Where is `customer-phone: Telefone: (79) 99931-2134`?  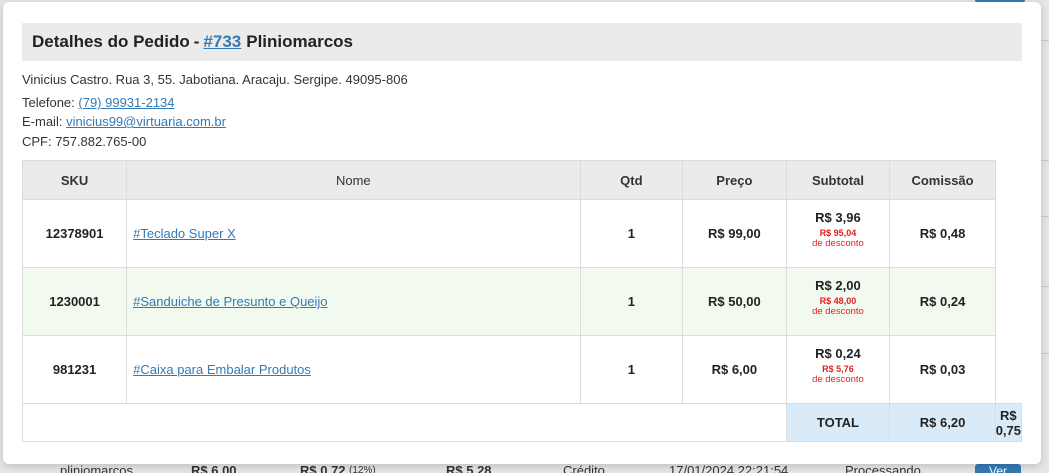 customer-phone: Telefone: (79) 99931-2134 is located at coordinates (98, 102).